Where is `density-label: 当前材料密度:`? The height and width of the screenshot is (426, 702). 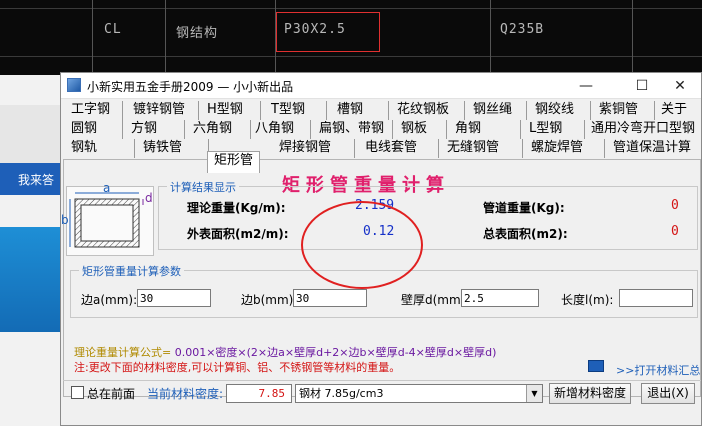
density-label: 当前材料密度: is located at coordinates (185, 394).